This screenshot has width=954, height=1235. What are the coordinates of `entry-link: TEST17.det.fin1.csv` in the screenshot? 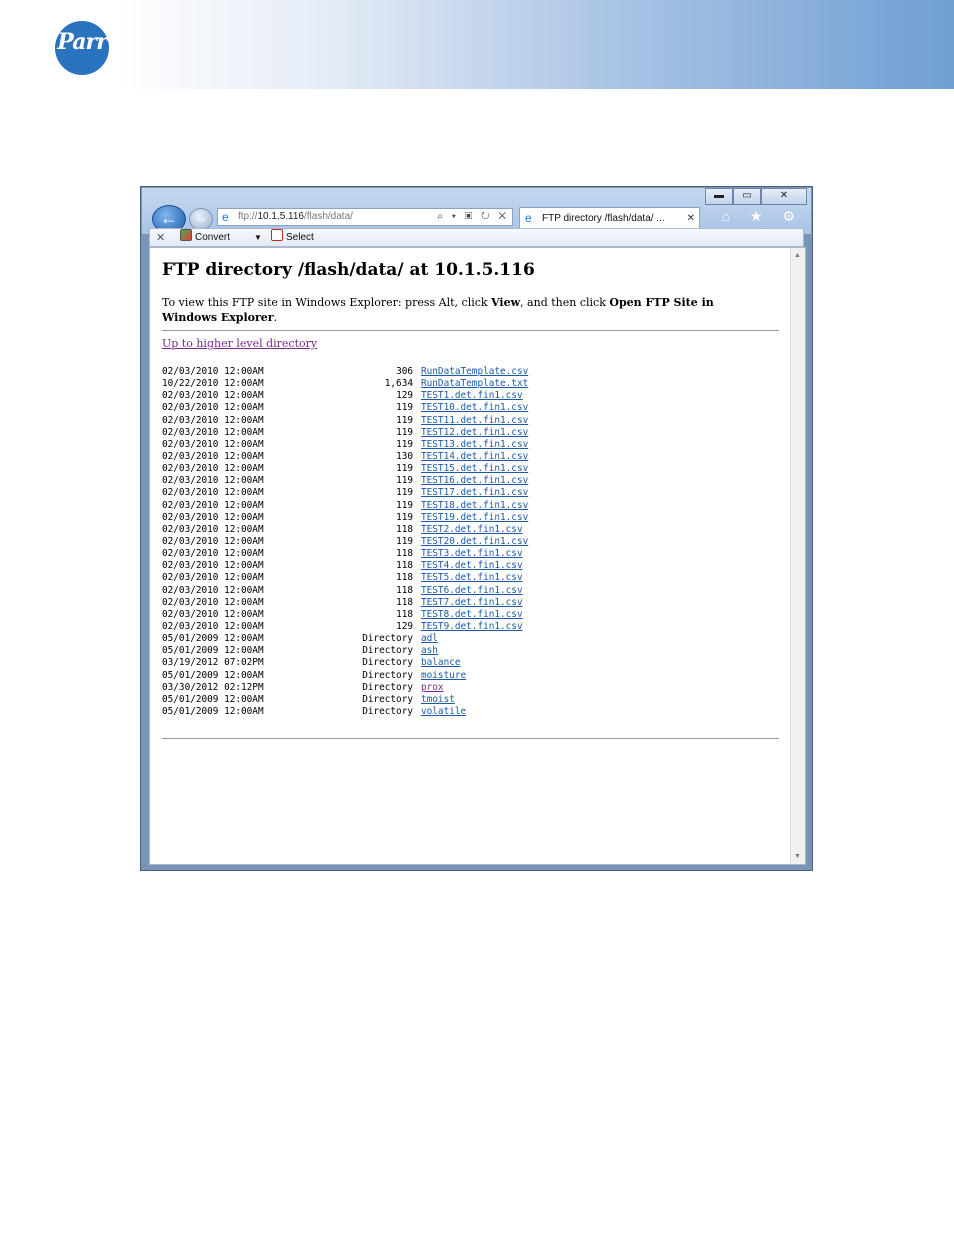 It's located at (474, 493).